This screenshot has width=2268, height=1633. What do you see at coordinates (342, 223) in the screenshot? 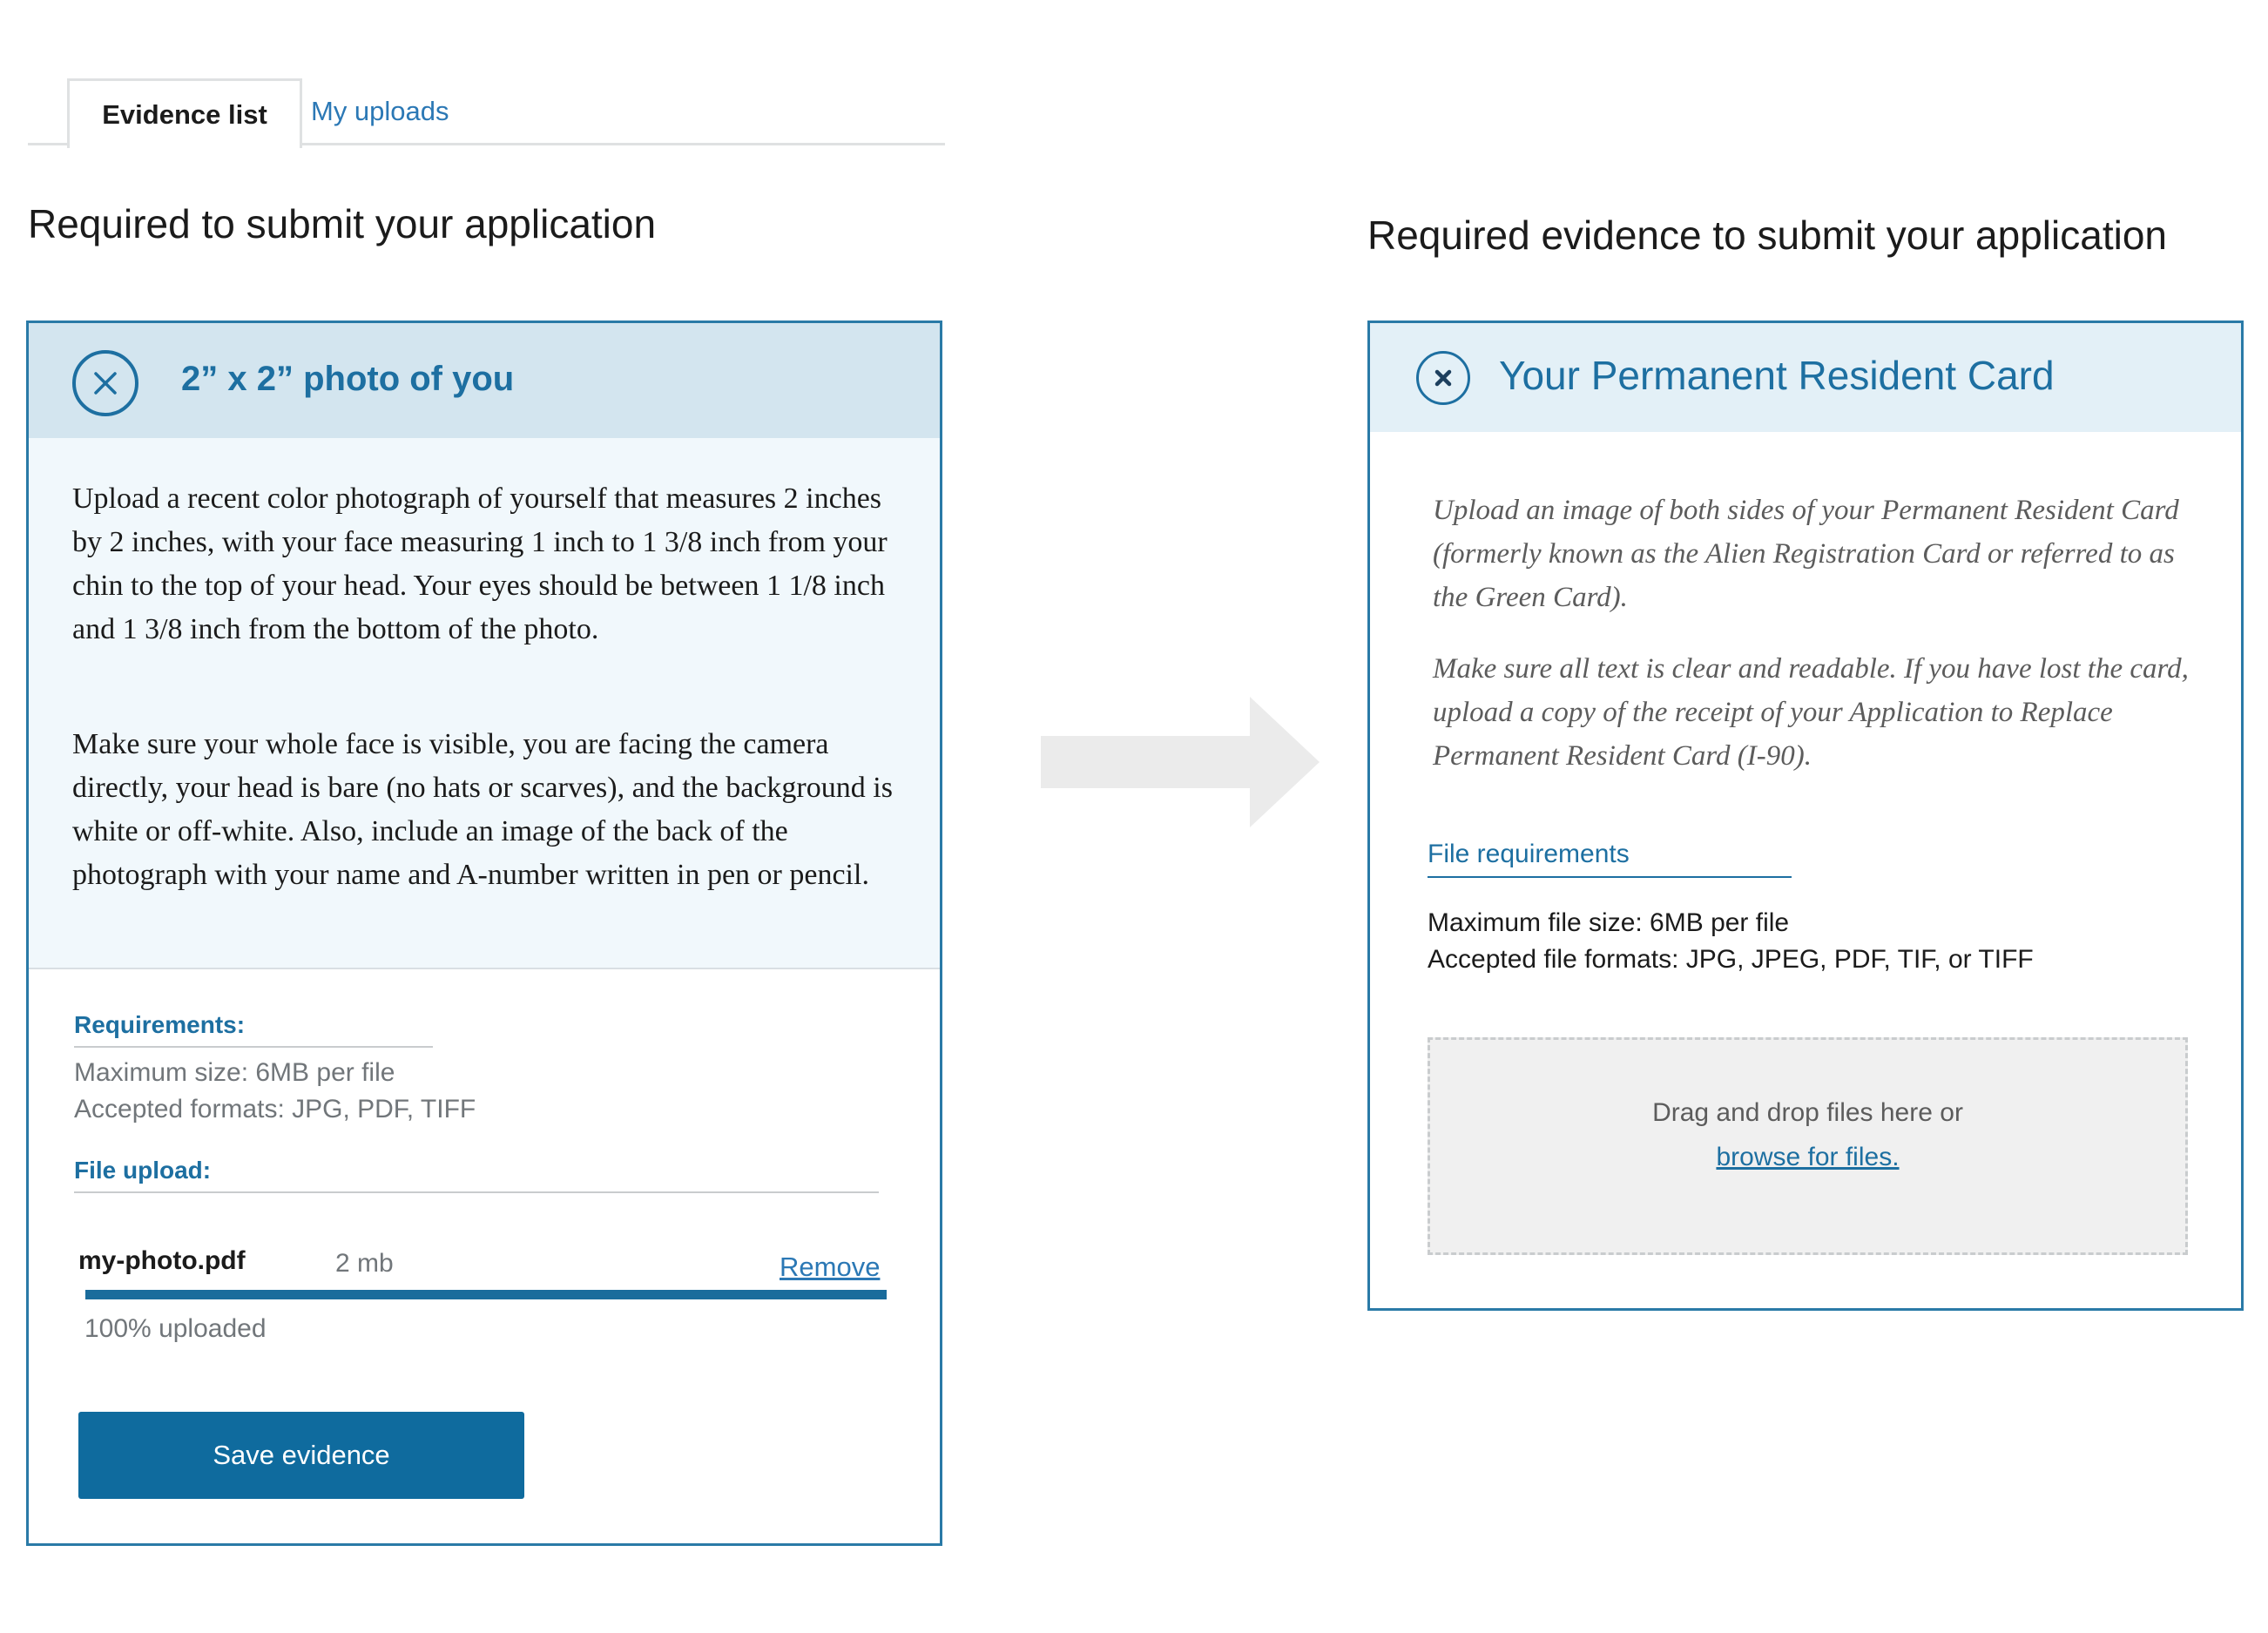
I see `left-page-heading: Required to submit your application` at bounding box center [342, 223].